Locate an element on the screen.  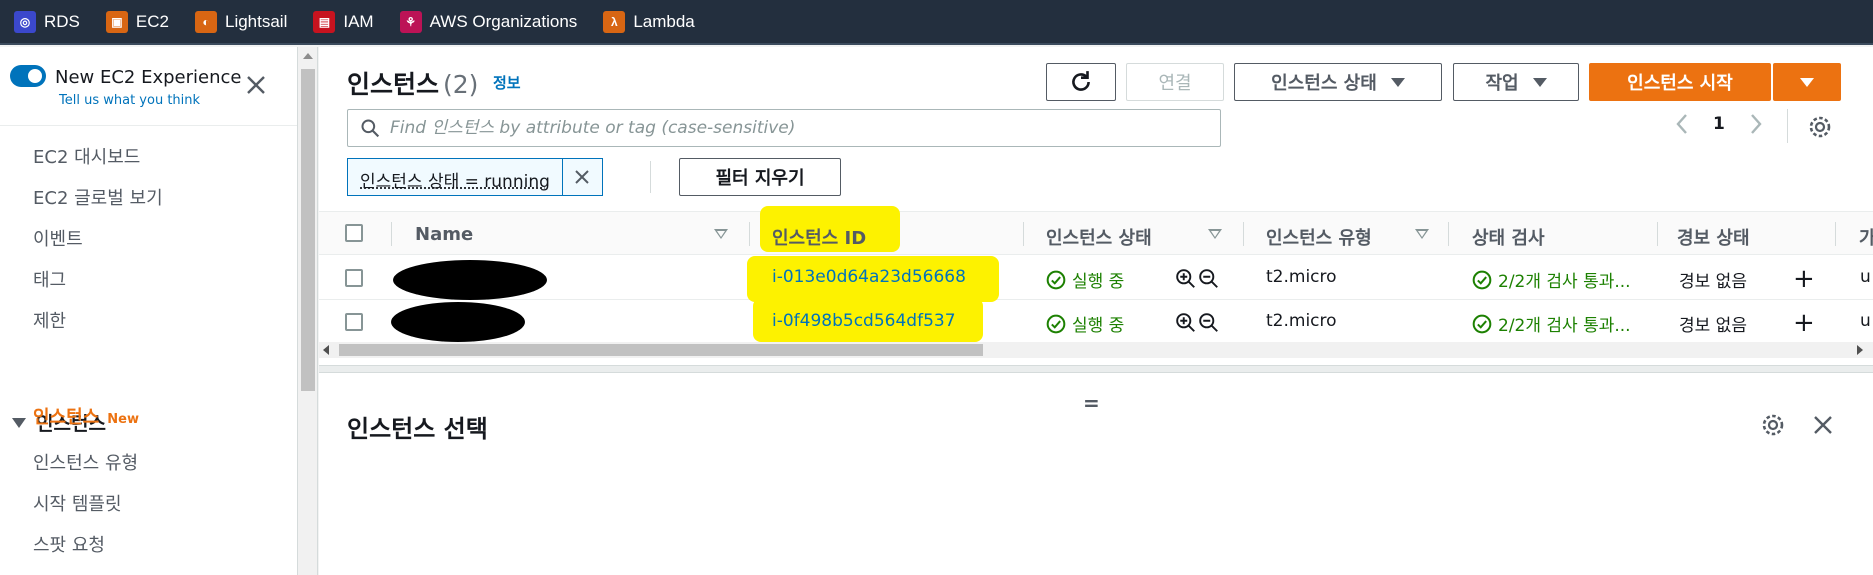
clear-filters-button: 필터 지우기 is located at coordinates (760, 177).